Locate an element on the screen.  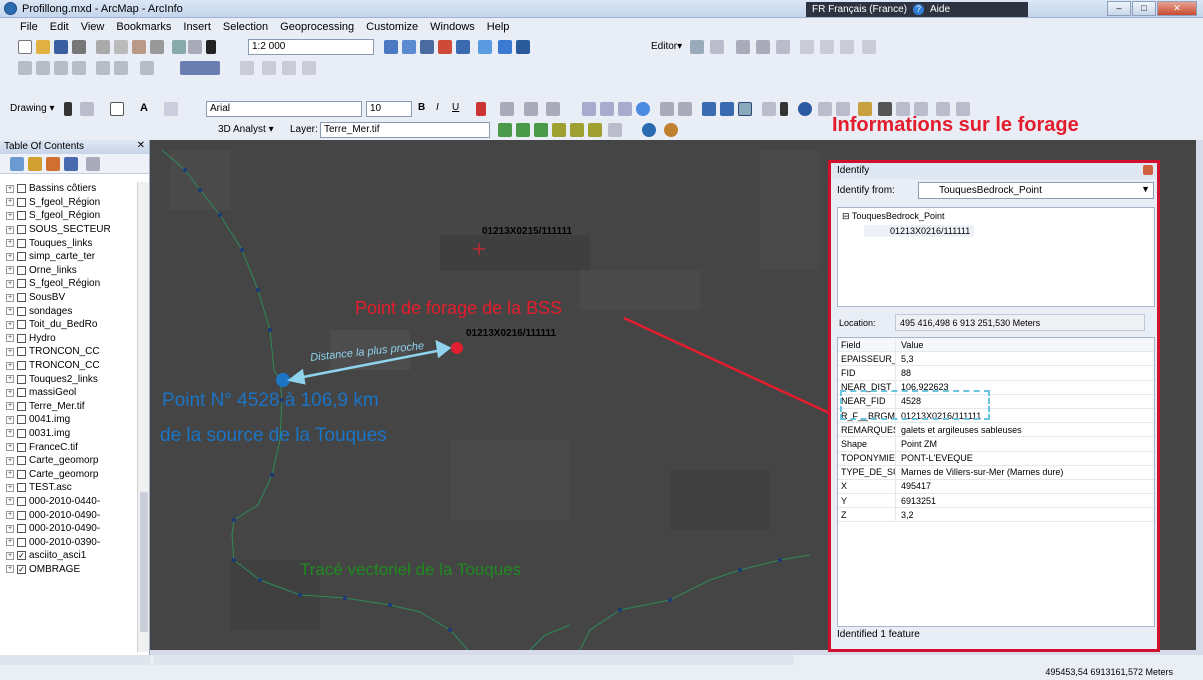
callout-icon is located at coordinates (171, 109).